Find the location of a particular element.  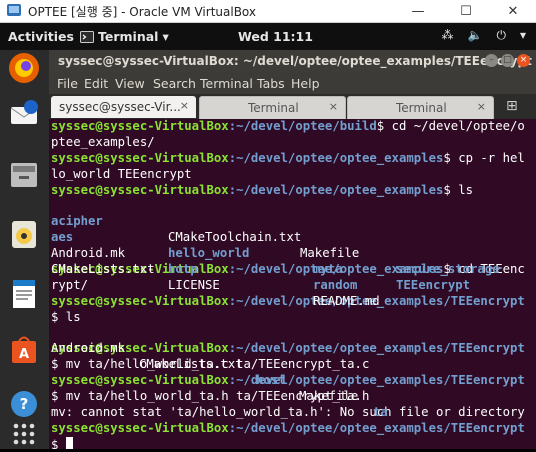

prompt-line: $ is located at coordinates (293, 442).